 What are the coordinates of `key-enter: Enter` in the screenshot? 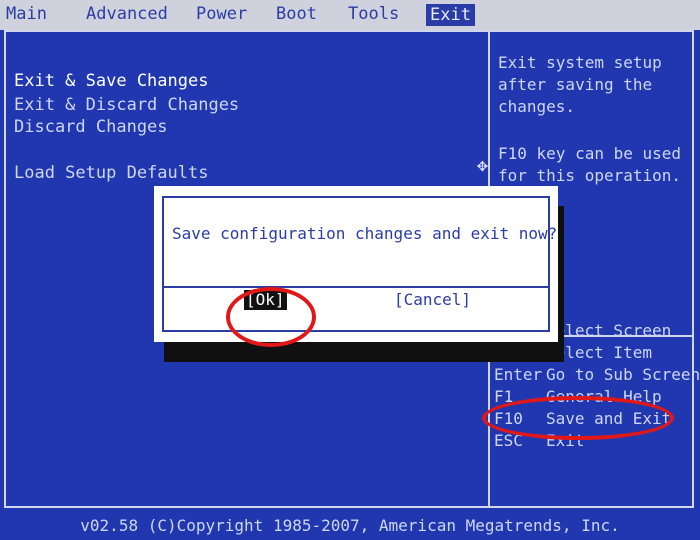 It's located at (518, 374).